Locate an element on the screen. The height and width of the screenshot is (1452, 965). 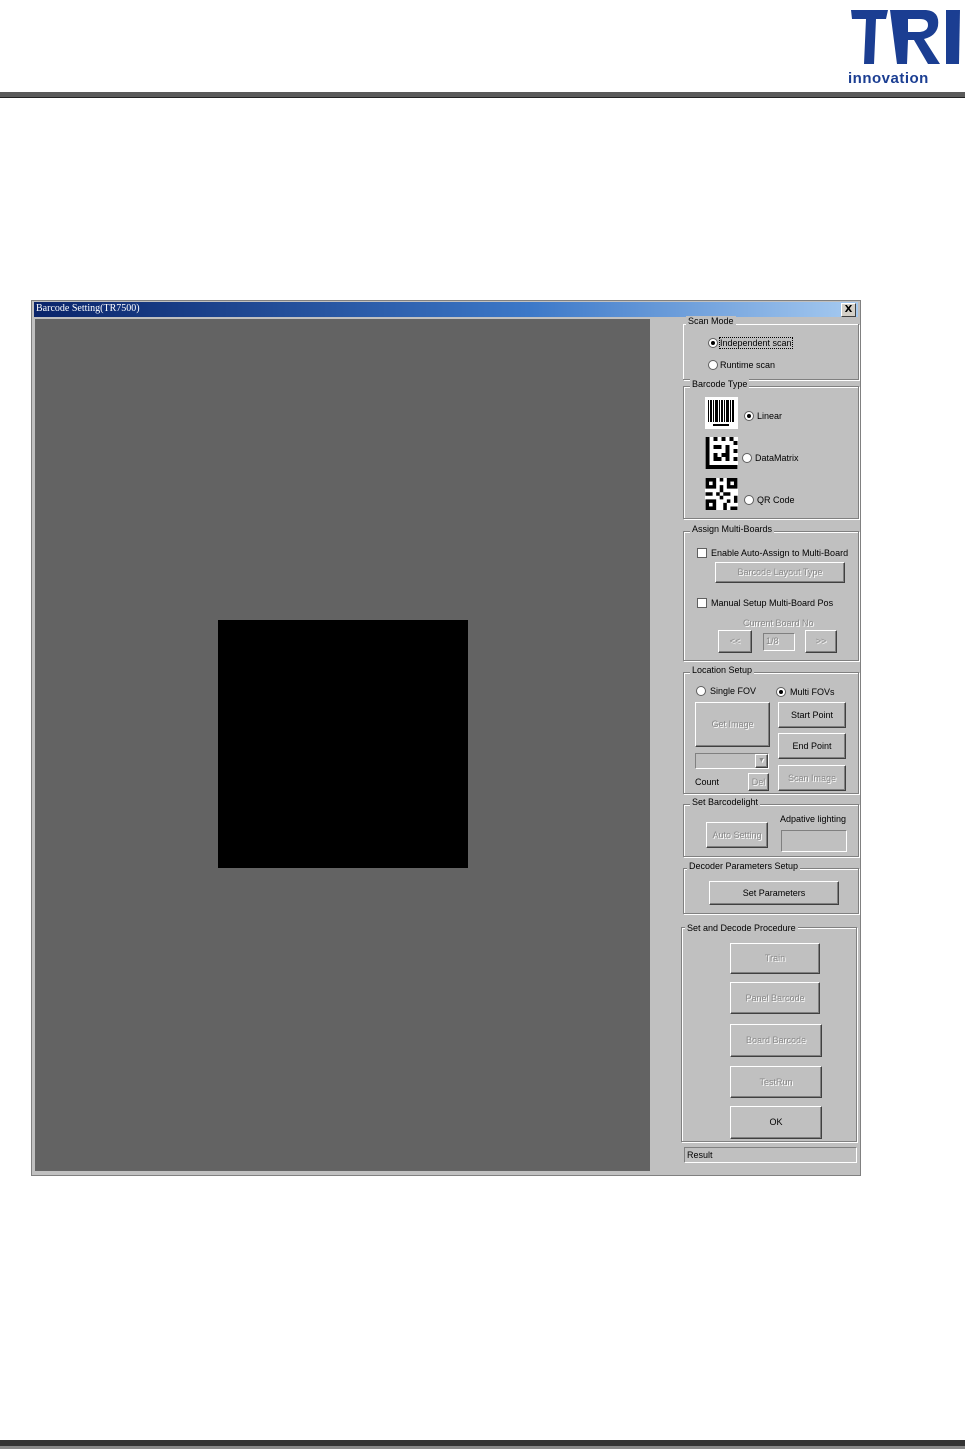
count-label: Count is located at coordinates (707, 782).